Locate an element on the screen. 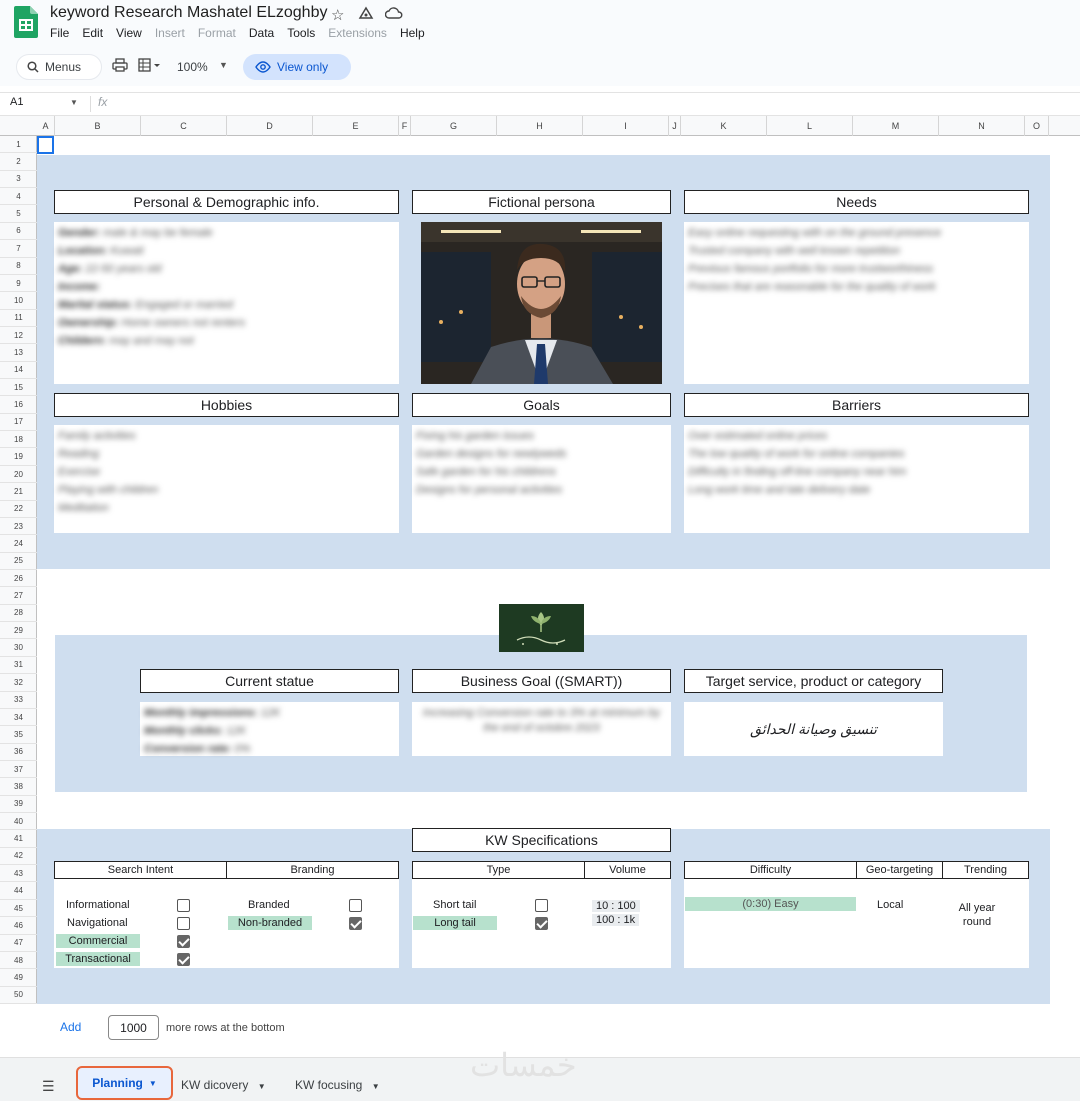 The width and height of the screenshot is (1080, 1101). search-menus-button: Menus is located at coordinates (59, 67).